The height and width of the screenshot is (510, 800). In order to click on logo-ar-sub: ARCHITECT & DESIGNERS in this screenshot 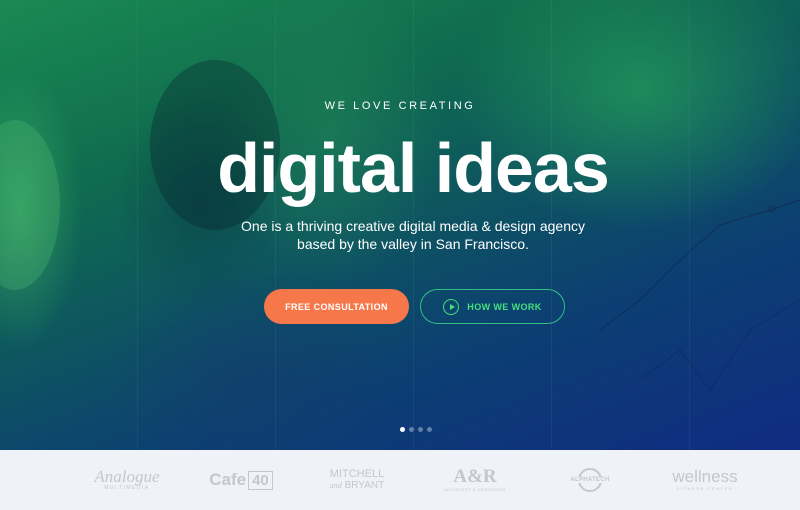, I will do `click(475, 489)`.